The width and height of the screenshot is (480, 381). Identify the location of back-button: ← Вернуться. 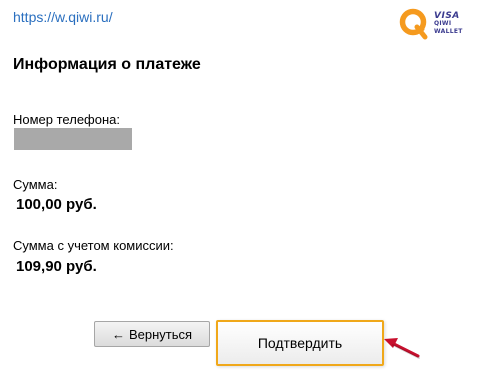
(152, 334).